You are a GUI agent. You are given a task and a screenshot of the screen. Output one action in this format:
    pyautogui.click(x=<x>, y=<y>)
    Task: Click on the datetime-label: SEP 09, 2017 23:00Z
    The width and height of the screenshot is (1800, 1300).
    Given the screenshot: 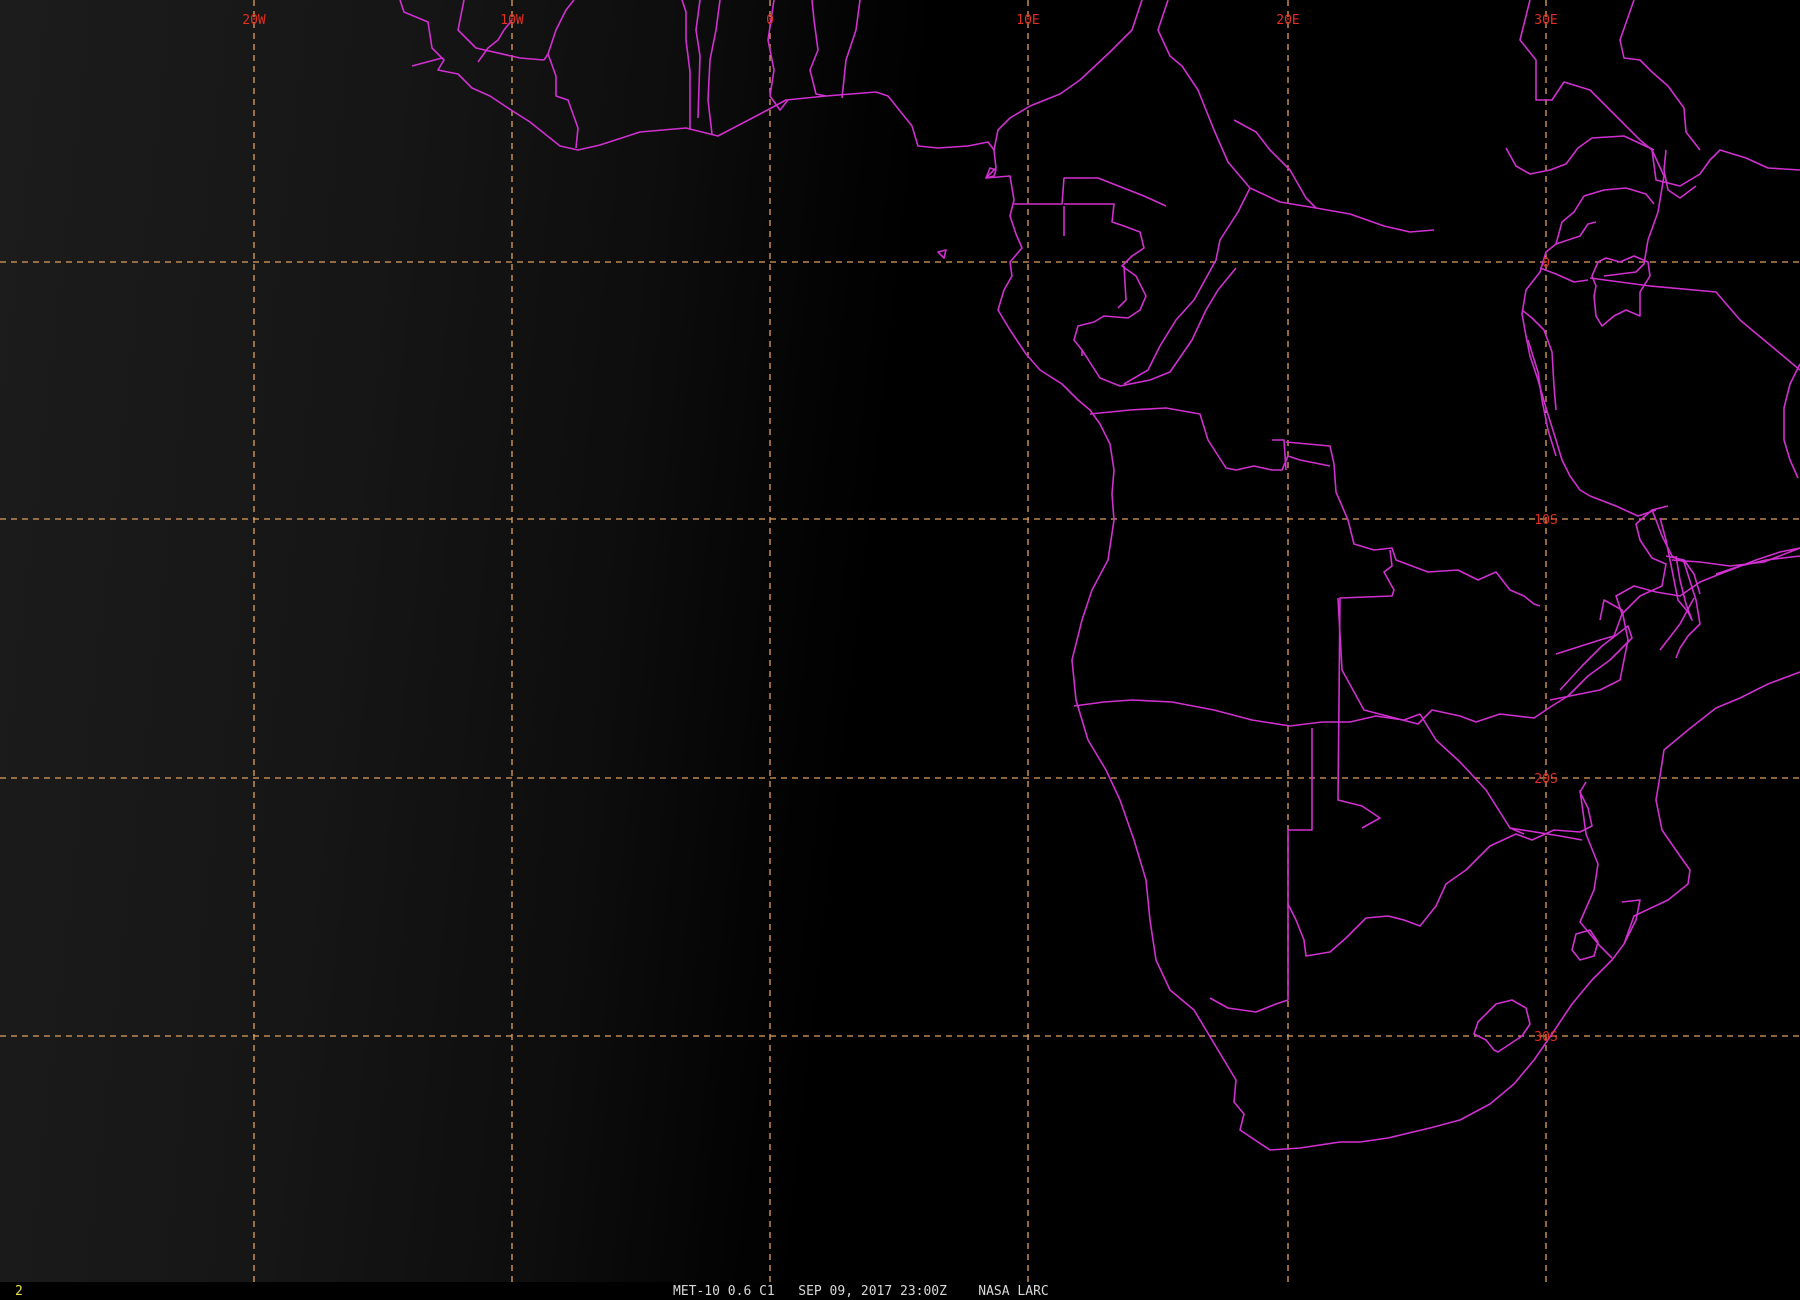 What is the action you would take?
    pyautogui.click(x=872, y=1291)
    